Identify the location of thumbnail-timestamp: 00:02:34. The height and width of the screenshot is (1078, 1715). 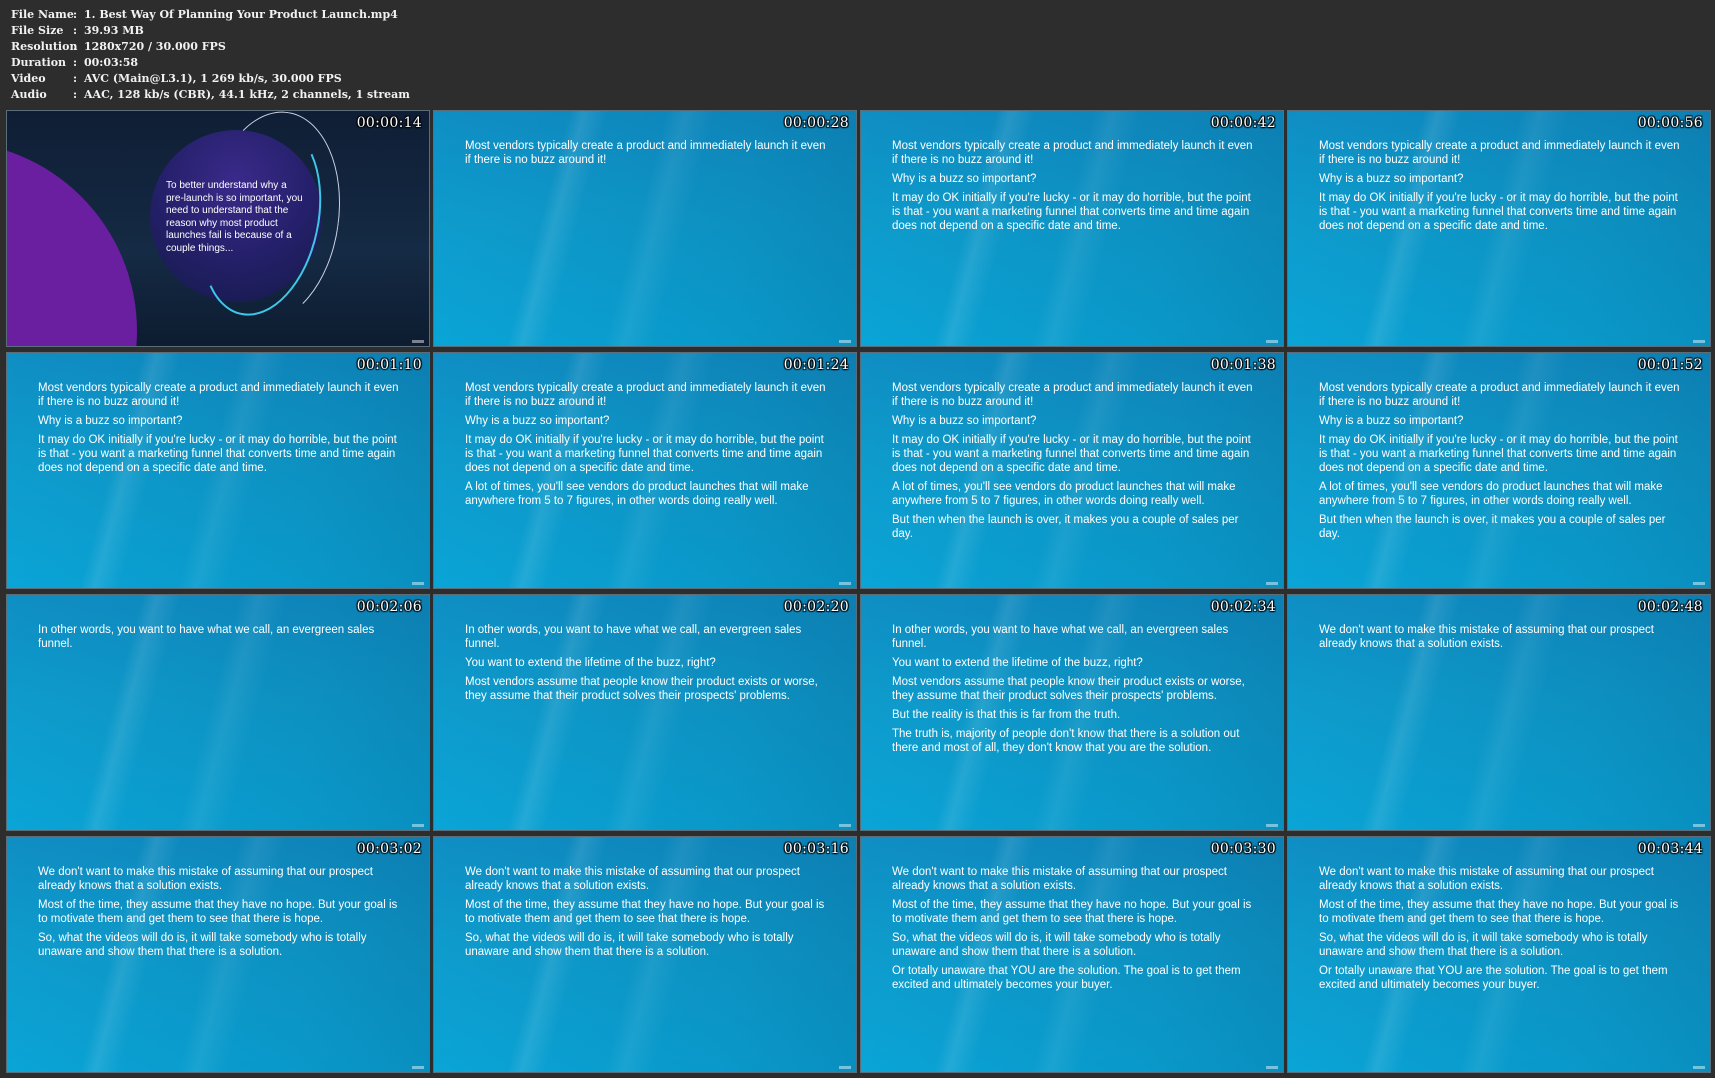
(1243, 607).